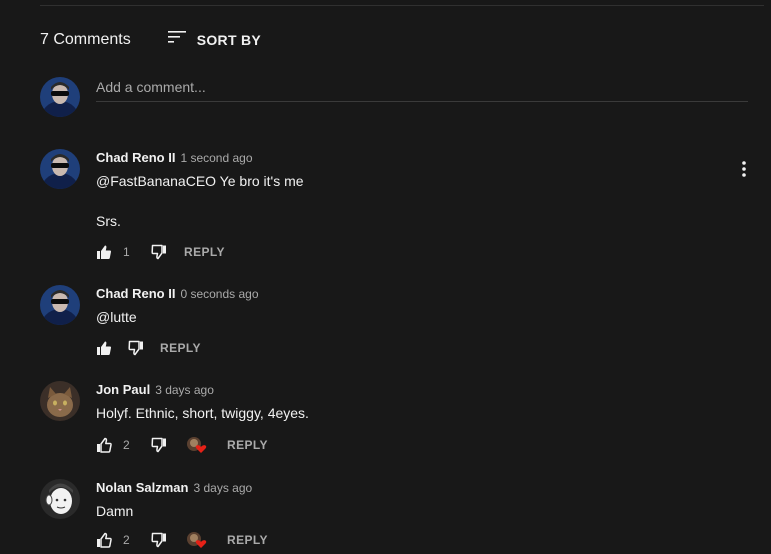 The image size is (771, 554). I want to click on more-options-icon, so click(744, 169).